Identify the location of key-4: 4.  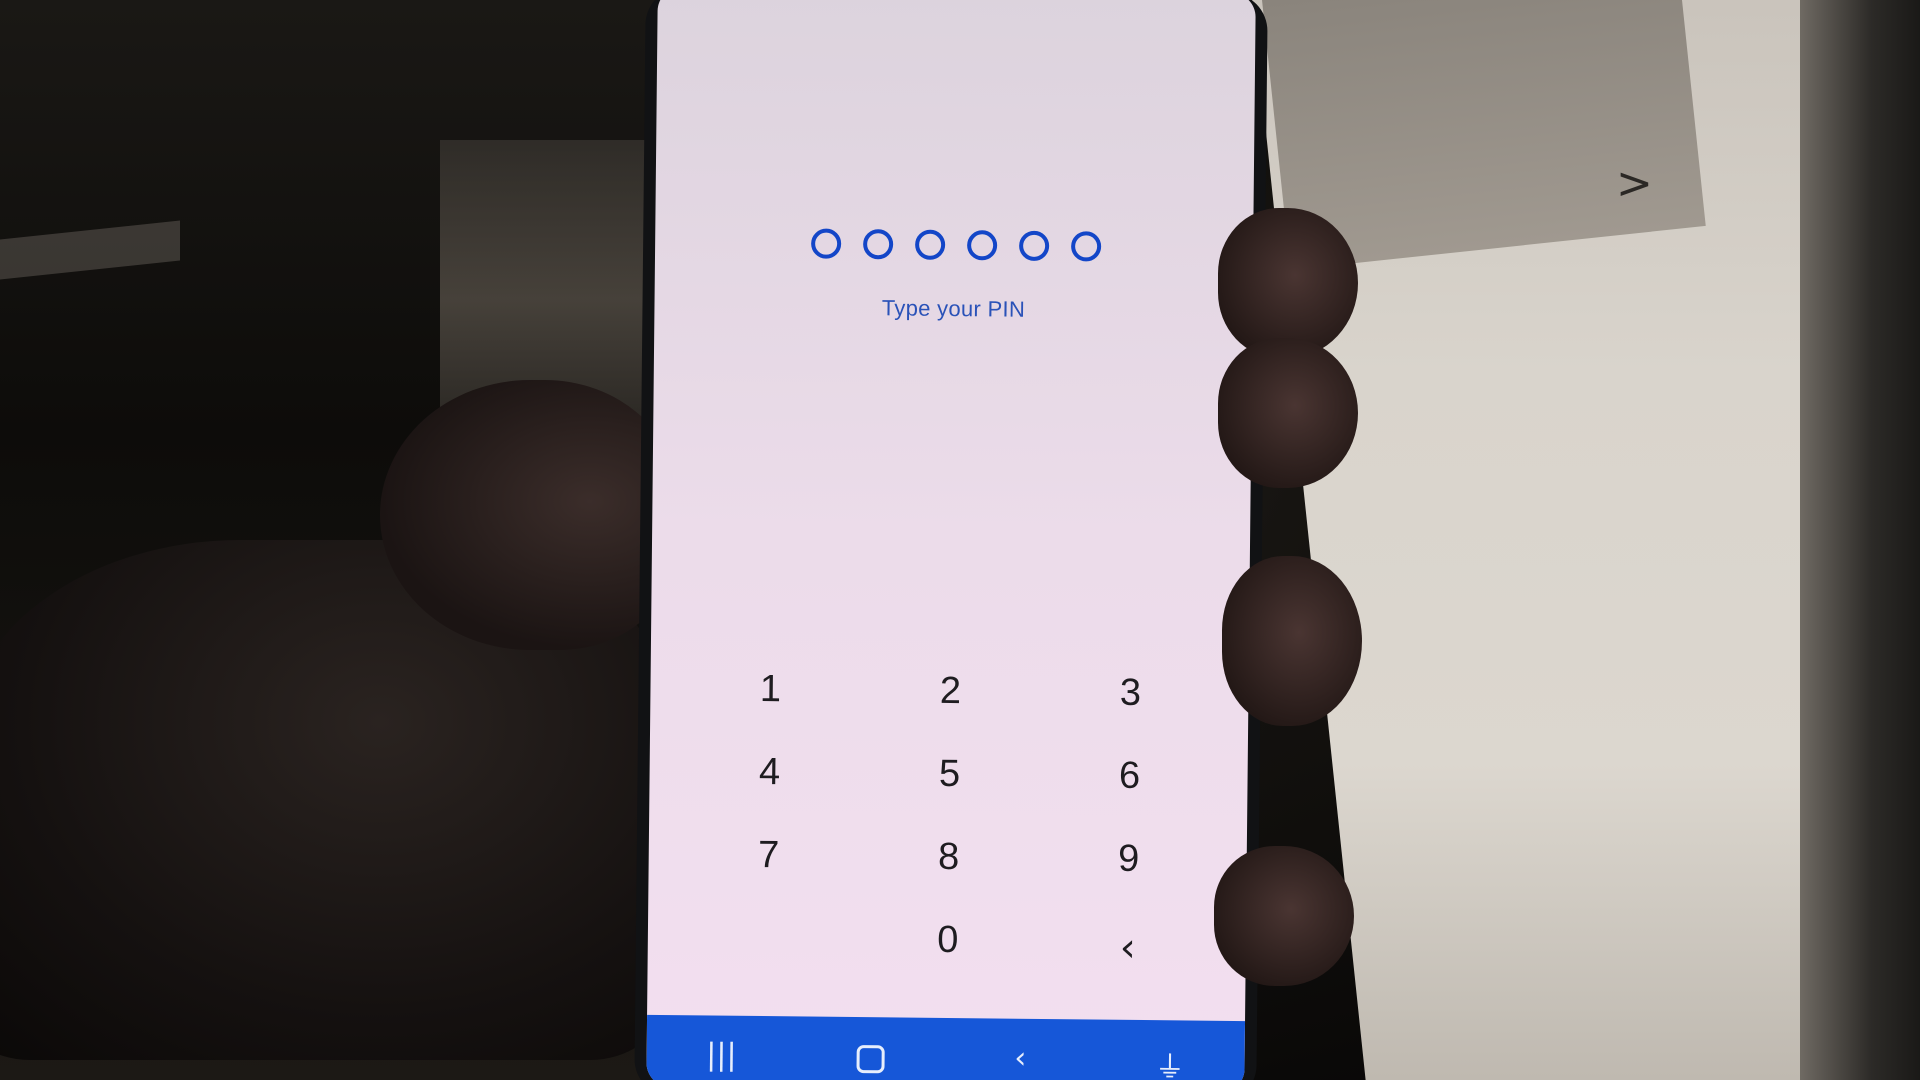
(769, 772).